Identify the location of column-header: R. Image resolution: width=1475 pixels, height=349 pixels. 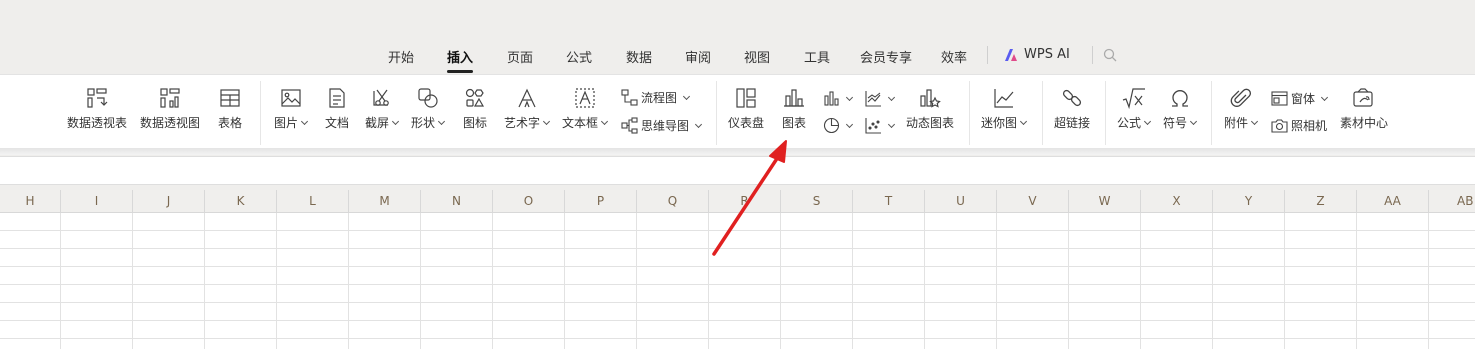
(745, 201).